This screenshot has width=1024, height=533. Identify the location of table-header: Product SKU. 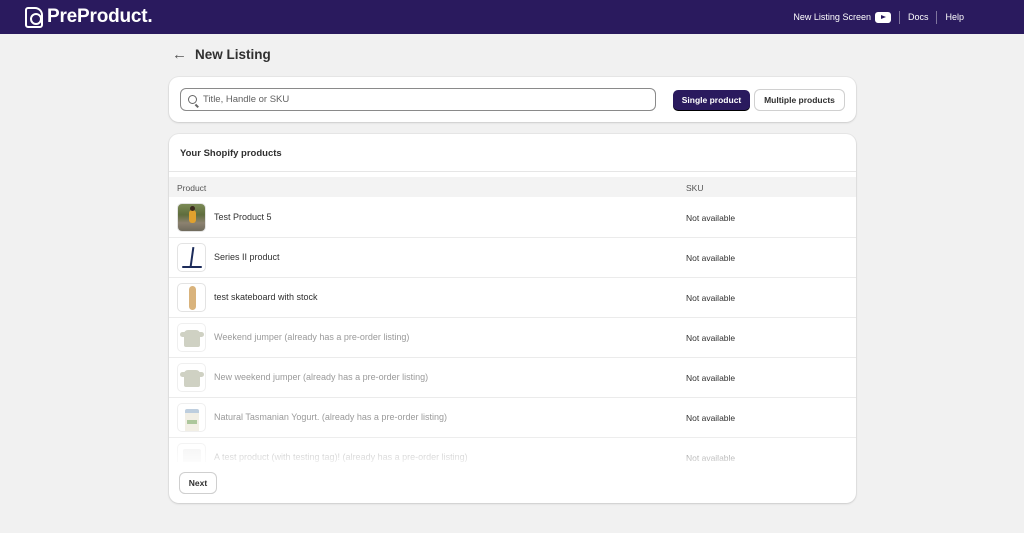
(512, 187).